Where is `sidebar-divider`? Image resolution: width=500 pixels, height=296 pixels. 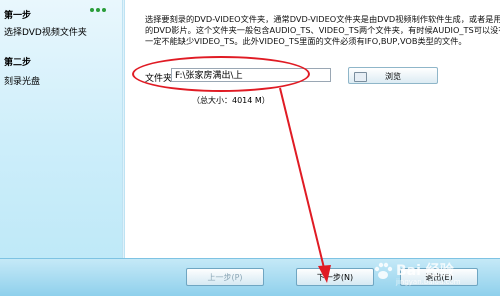
sidebar-divider is located at coordinates (123, 129).